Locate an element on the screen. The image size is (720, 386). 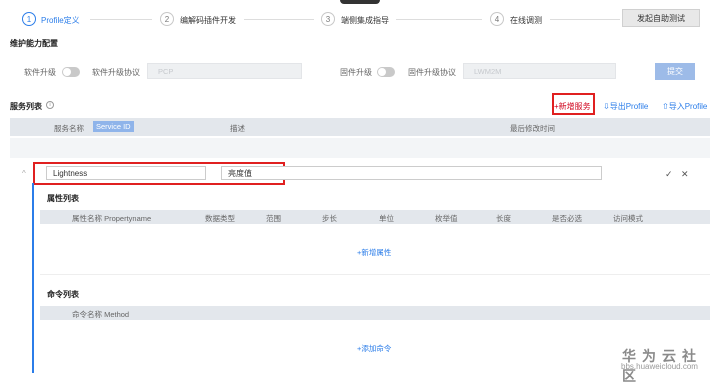
submit-button: 提交 is located at coordinates (675, 71).